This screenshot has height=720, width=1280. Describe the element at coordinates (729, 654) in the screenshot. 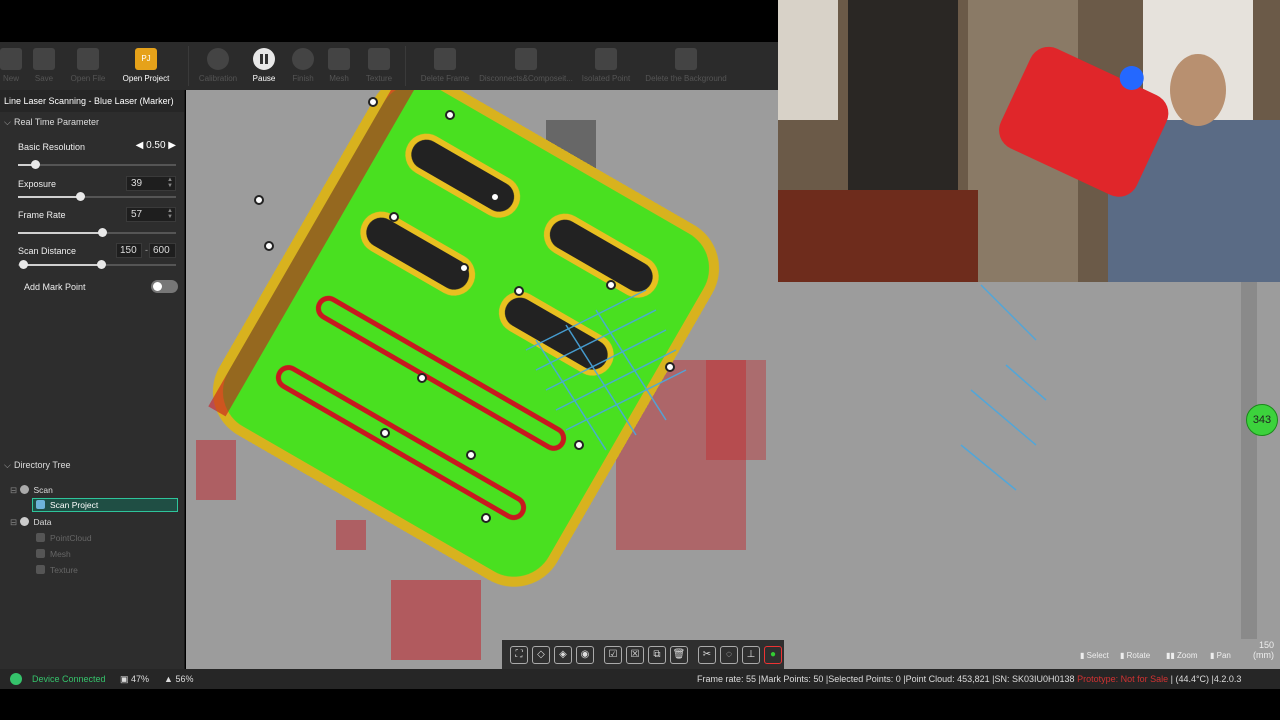

I see `freehand-select-icon: ◌` at that location.